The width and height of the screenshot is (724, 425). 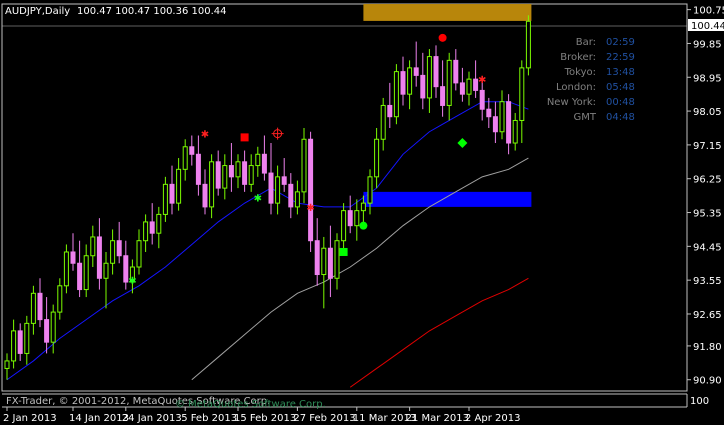 What do you see at coordinates (707, 26) in the screenshot?
I see `current-price-label: 100.44` at bounding box center [707, 26].